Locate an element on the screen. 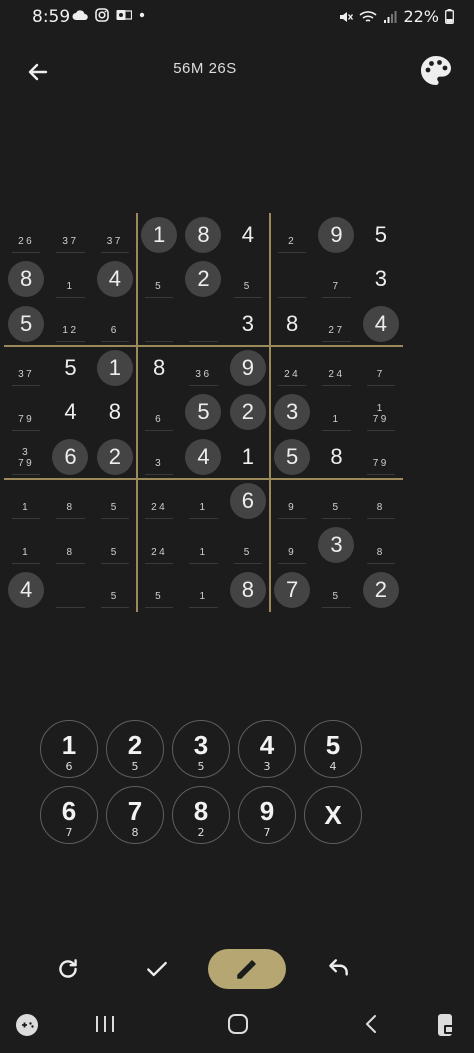 The image size is (474, 1053). grid-cell-r6c1: 3 79 is located at coordinates (26, 457).